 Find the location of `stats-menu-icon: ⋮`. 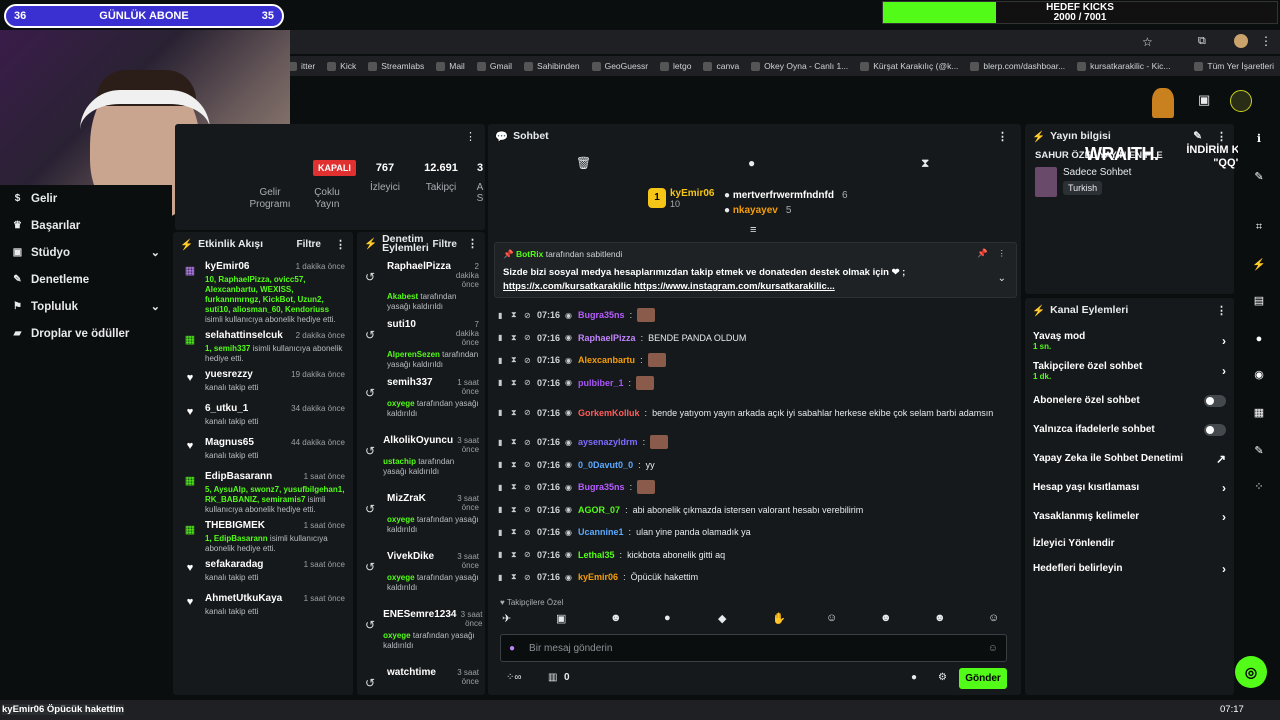

stats-menu-icon: ⋮ is located at coordinates (470, 136).